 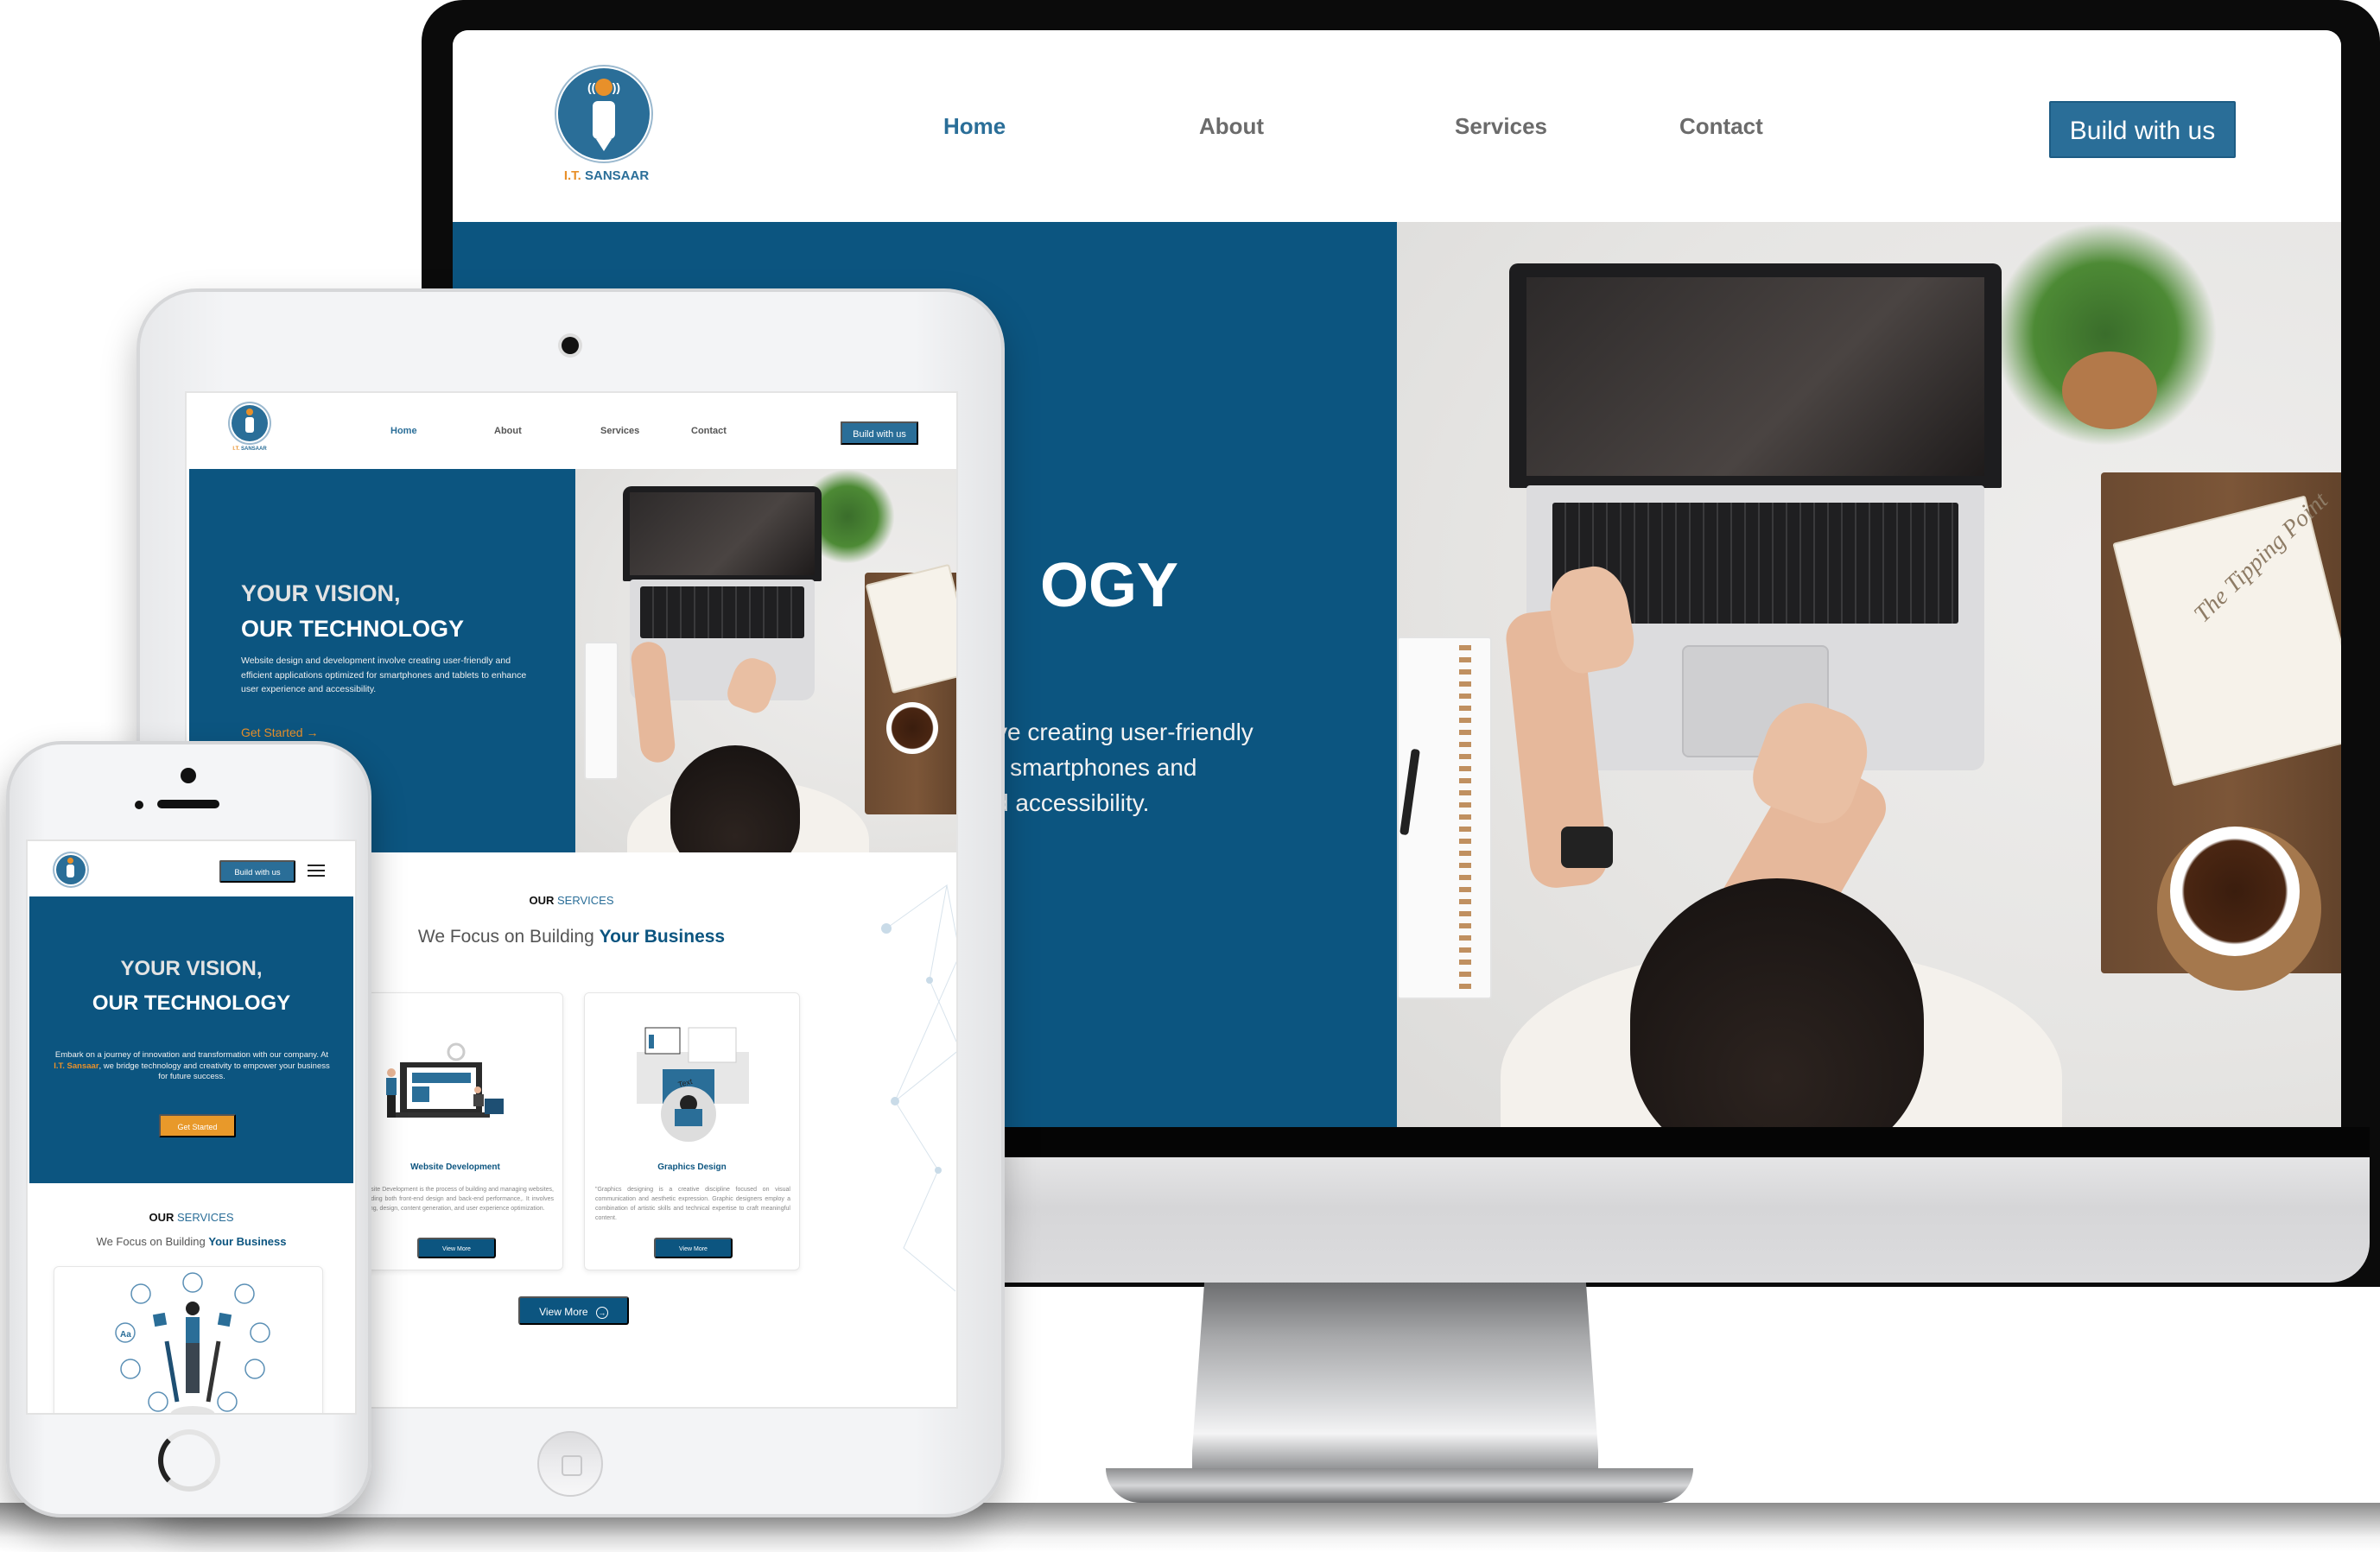 I want to click on tablet-get-started-link: Get Started →, so click(x=279, y=732).